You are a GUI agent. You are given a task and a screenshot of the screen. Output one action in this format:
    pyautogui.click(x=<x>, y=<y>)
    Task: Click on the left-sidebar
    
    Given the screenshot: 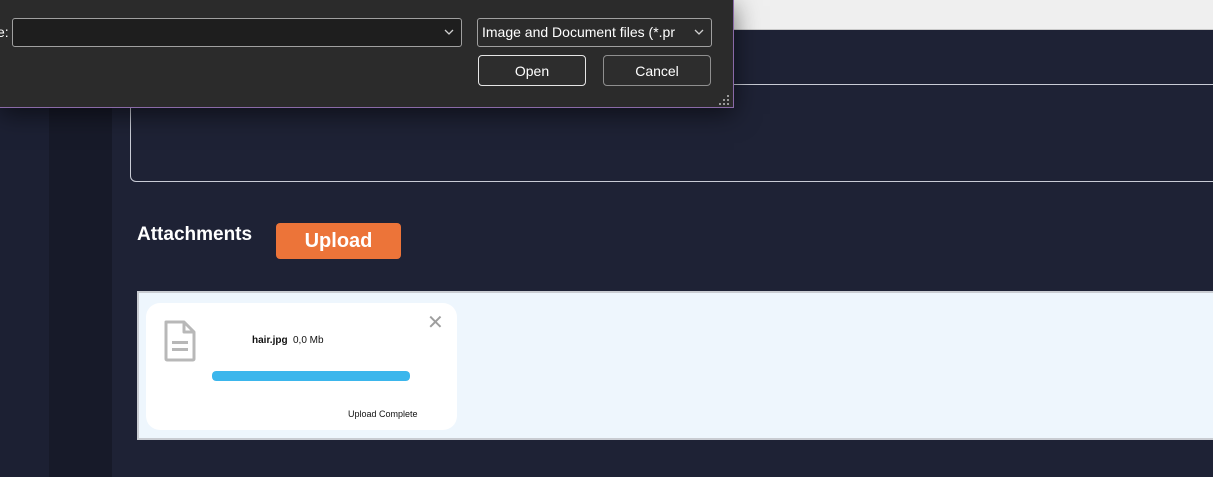 What is the action you would take?
    pyautogui.click(x=80, y=291)
    